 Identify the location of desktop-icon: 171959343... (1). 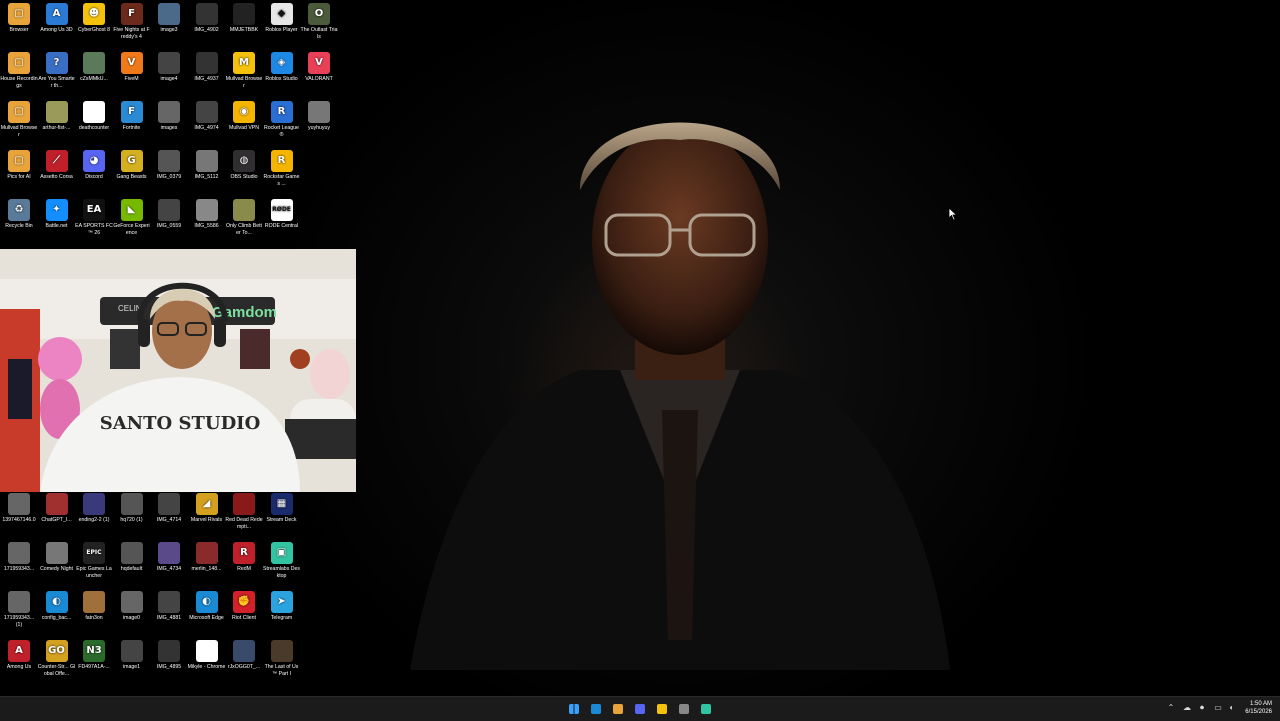
(19, 609).